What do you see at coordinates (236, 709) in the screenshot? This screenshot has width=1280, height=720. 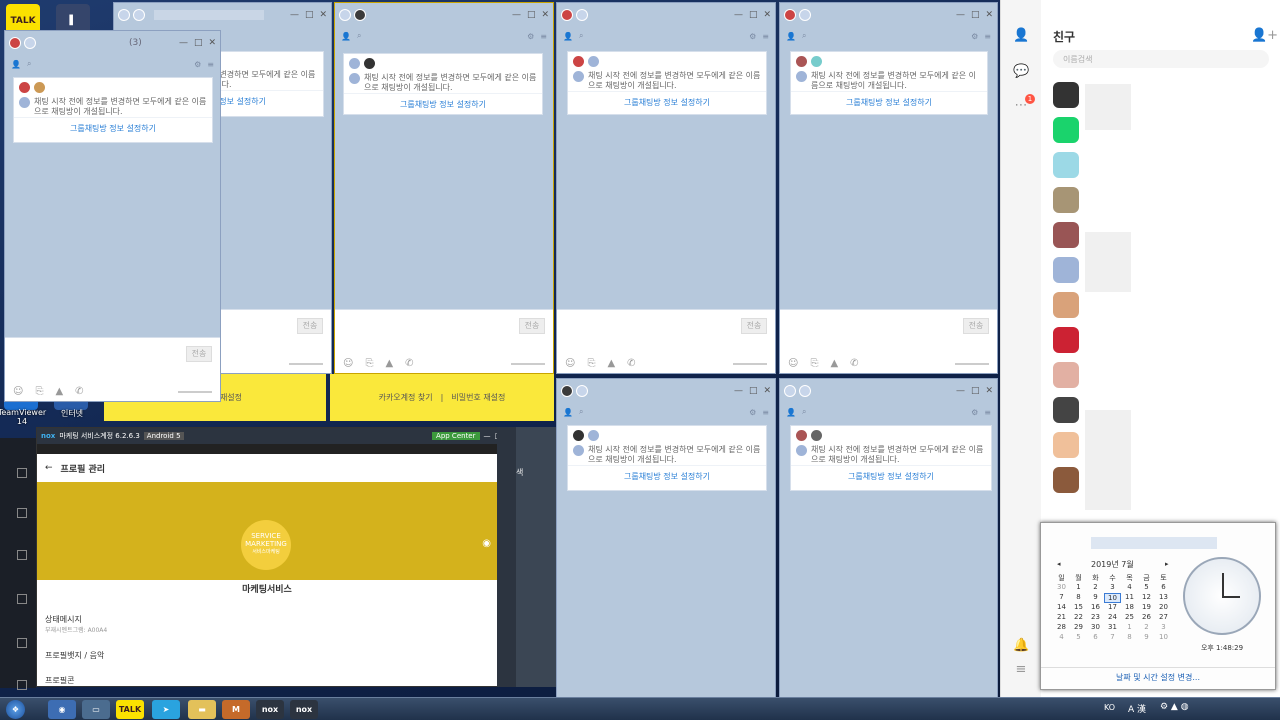 I see `app-taskbar-icon: M` at bounding box center [236, 709].